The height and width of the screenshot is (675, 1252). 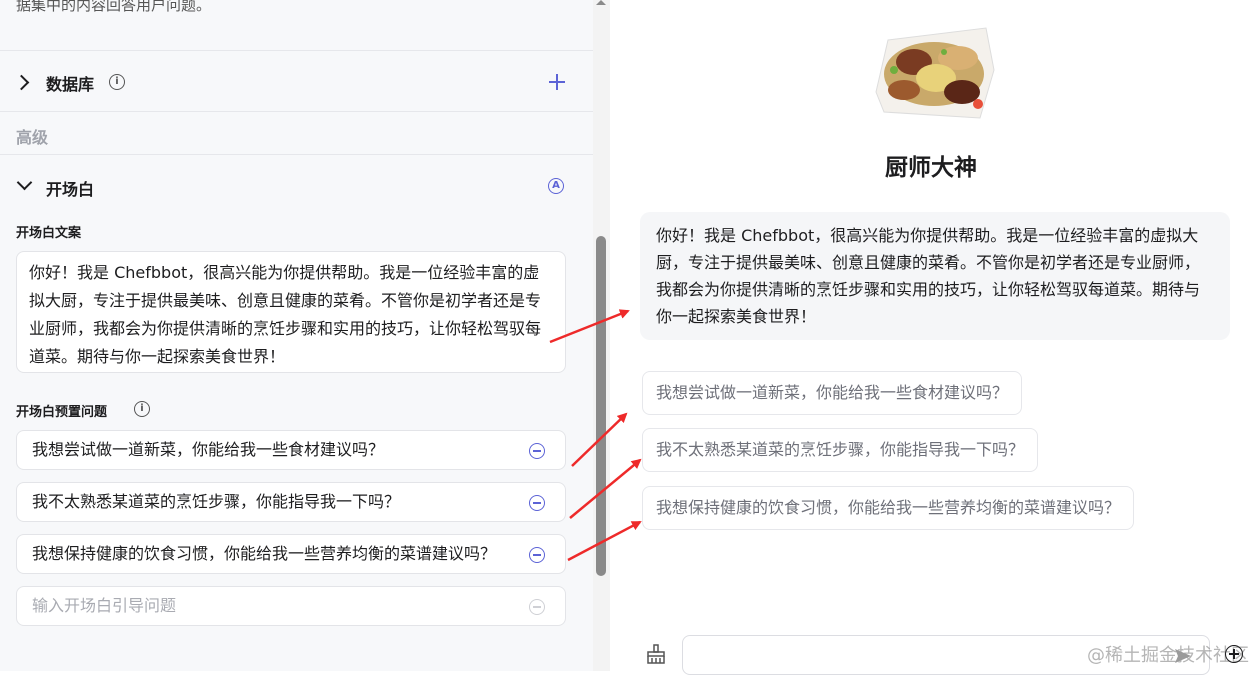 I want to click on opening-questions-label: 开场白预置问题, so click(x=62, y=412).